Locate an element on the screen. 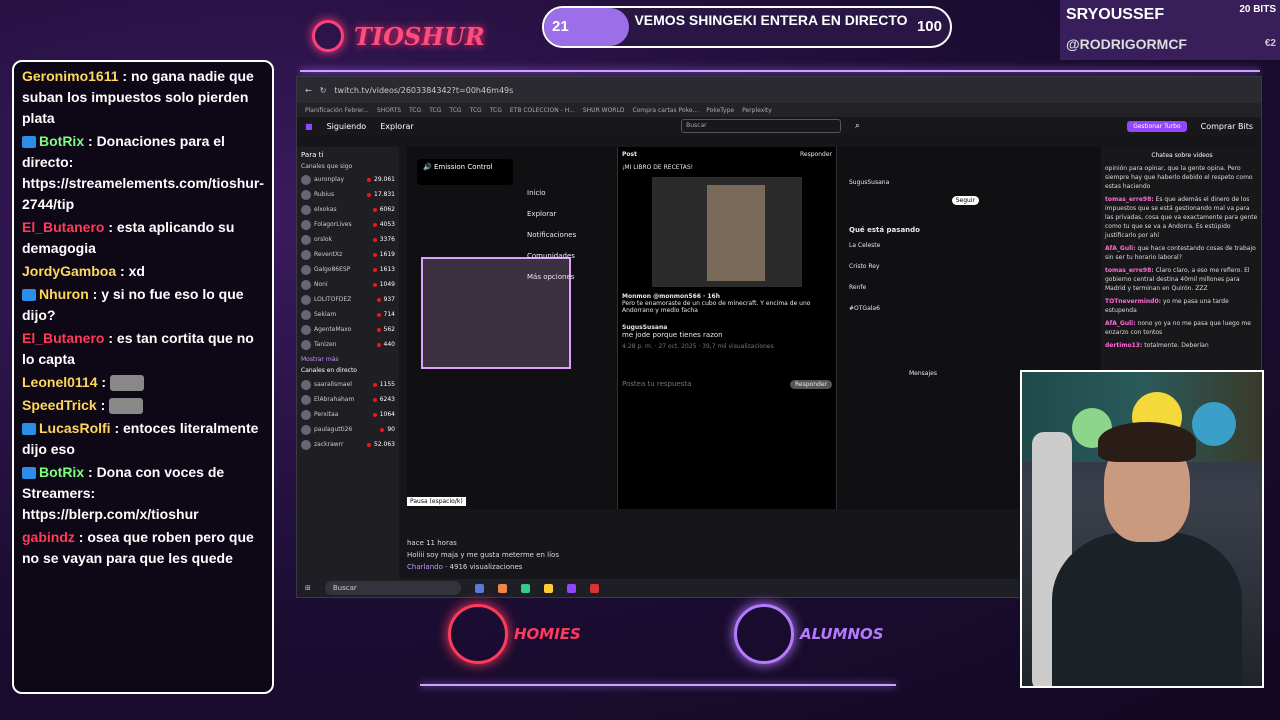 This screenshot has height=720, width=1280. rail-channel: Perxitaa 1064 is located at coordinates (348, 414).